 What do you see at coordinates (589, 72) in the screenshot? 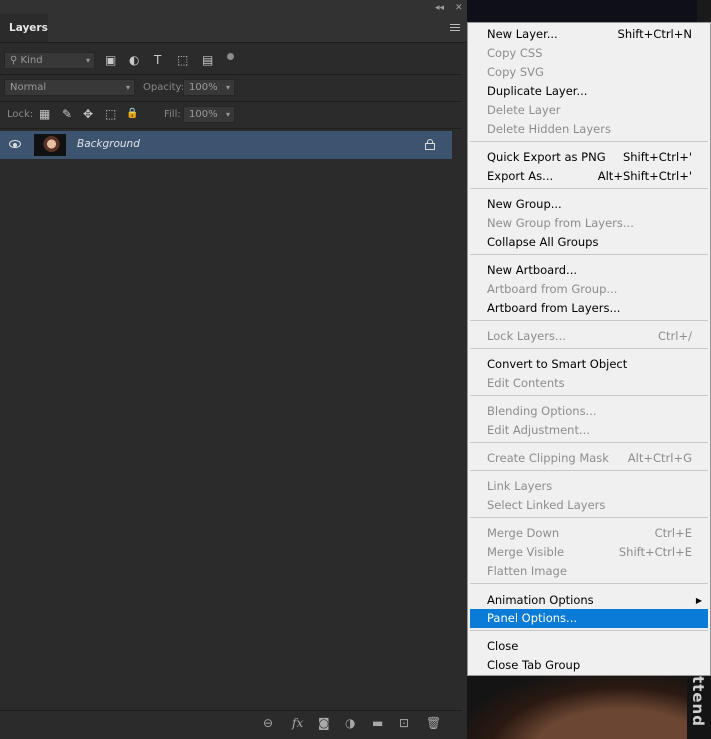
I see `menu-item-copy-svg: Copy SVG` at bounding box center [589, 72].